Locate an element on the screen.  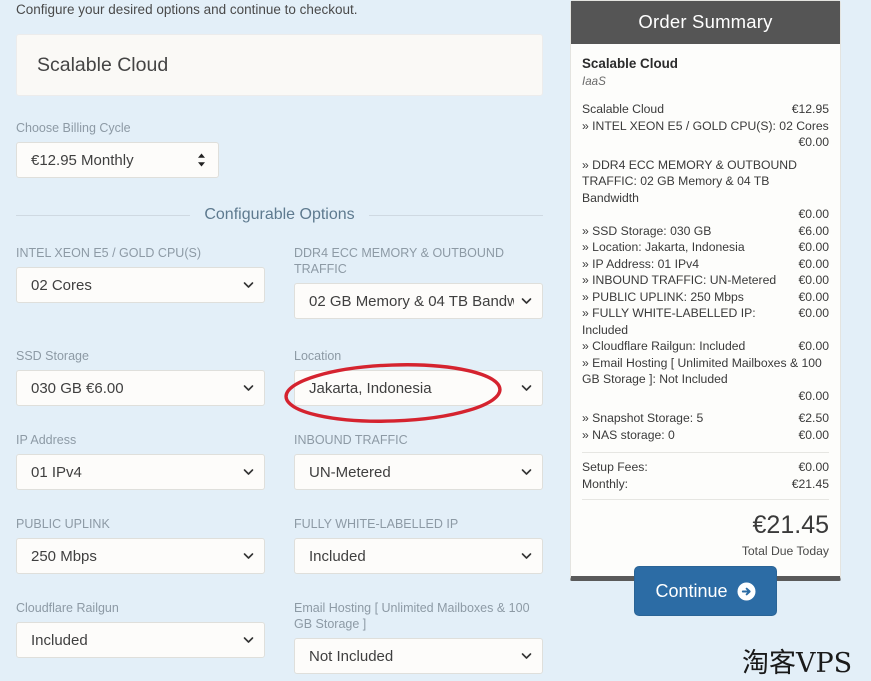
option-memory-select: 02 GB Memory & 04 TB Bandwidth is located at coordinates (418, 301).